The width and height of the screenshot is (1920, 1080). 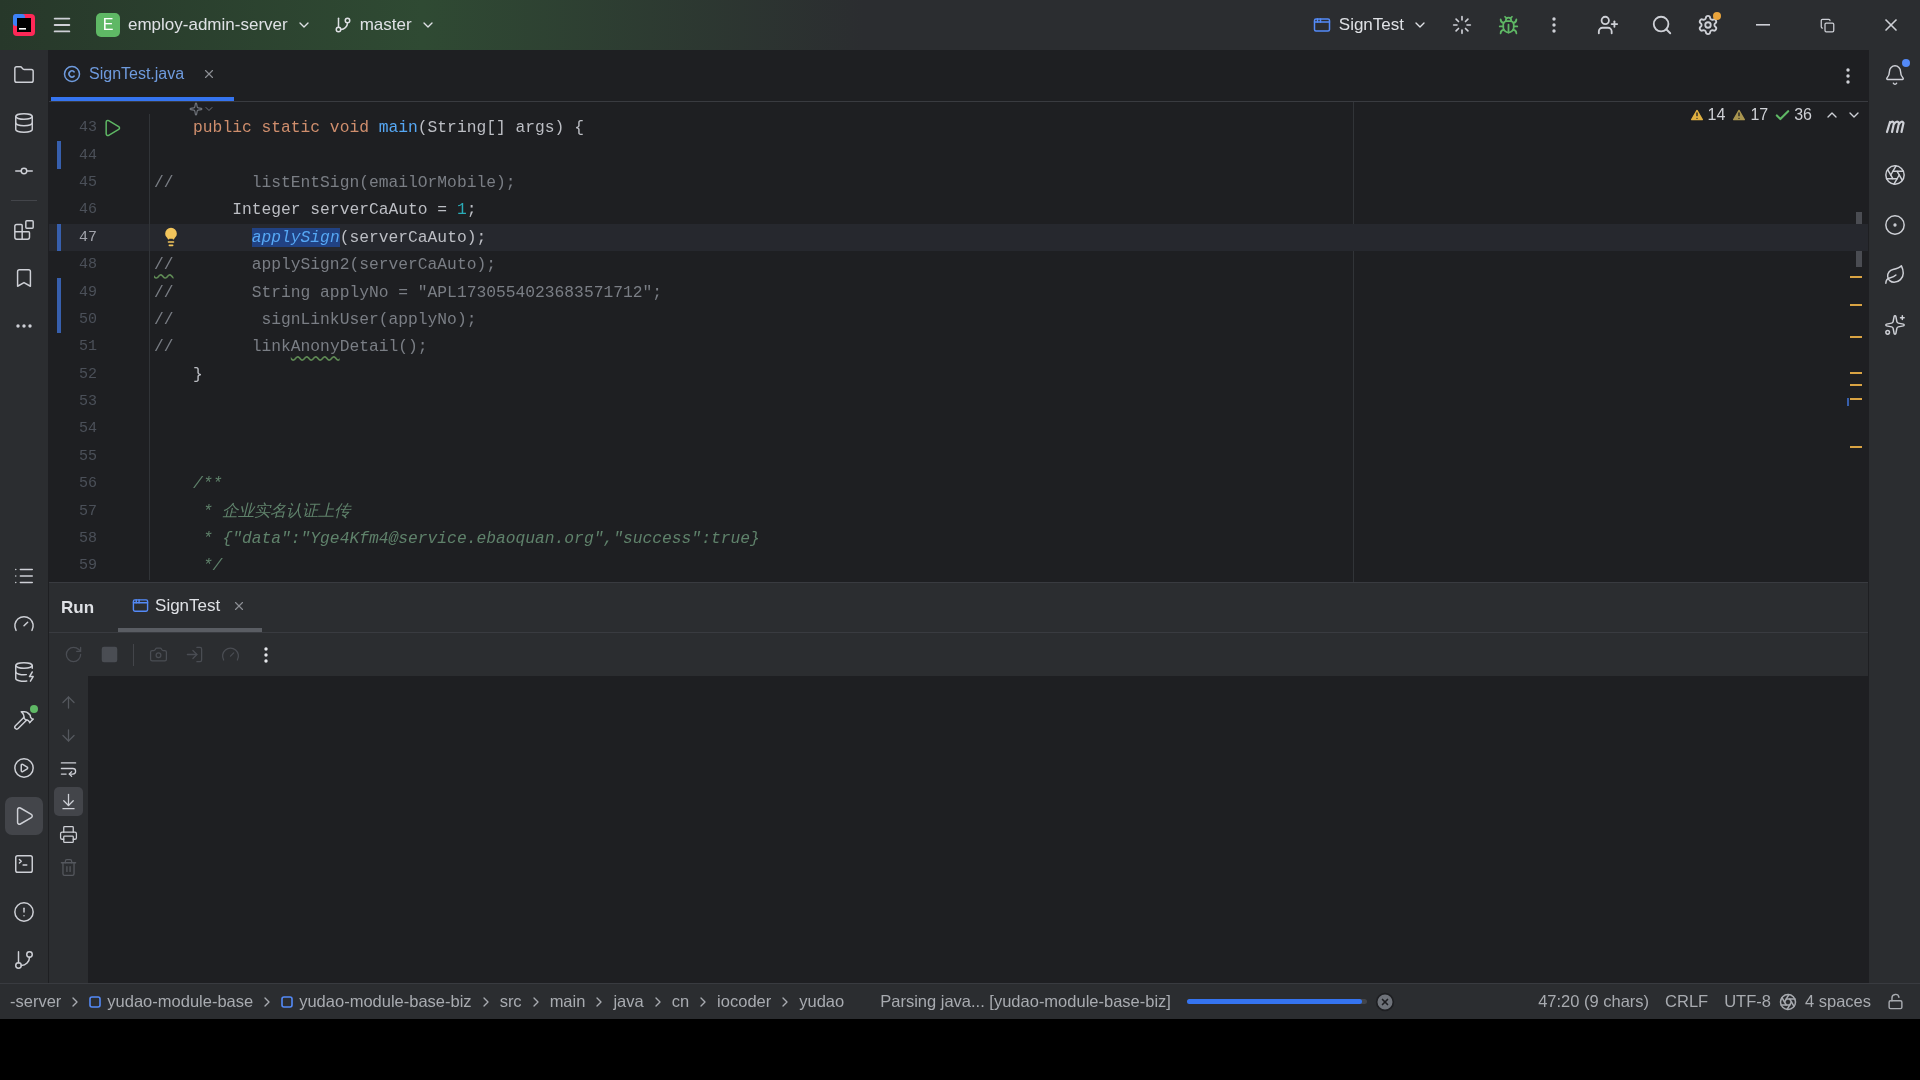 I want to click on status-dot, so click(x=34, y=709).